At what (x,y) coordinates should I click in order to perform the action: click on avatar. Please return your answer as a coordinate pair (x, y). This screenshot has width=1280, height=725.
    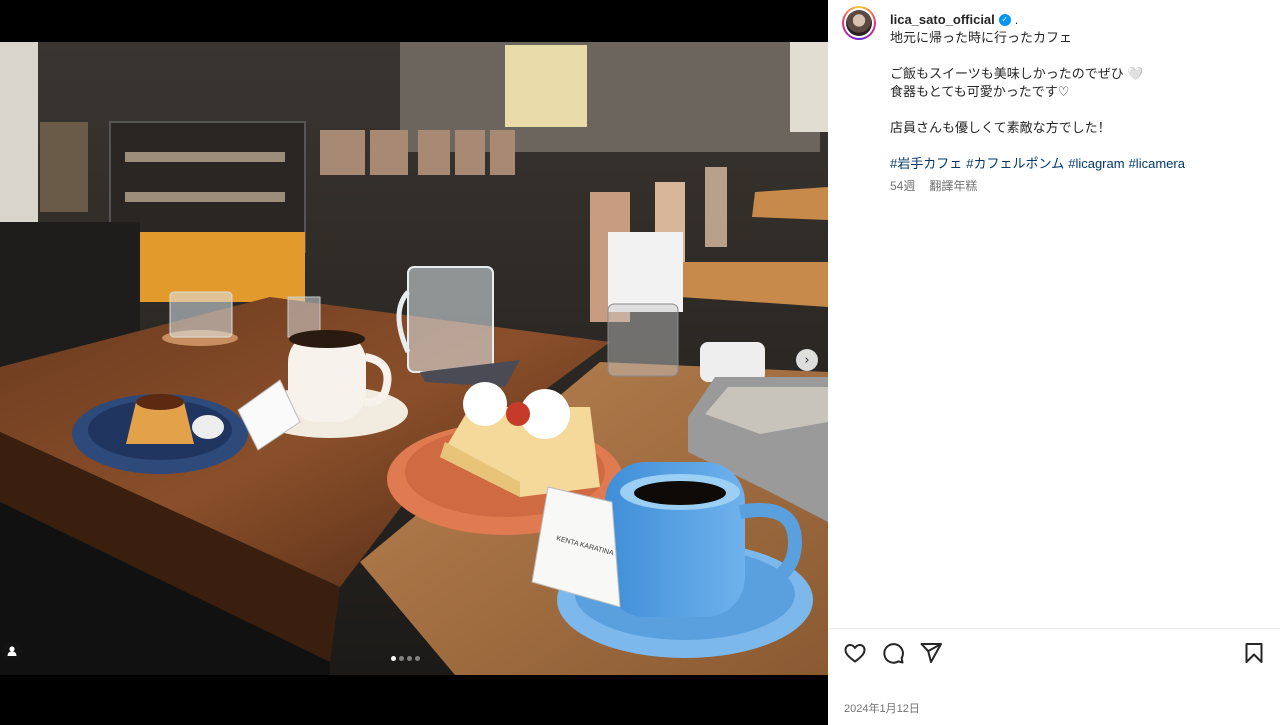
    Looking at the image, I should click on (859, 23).